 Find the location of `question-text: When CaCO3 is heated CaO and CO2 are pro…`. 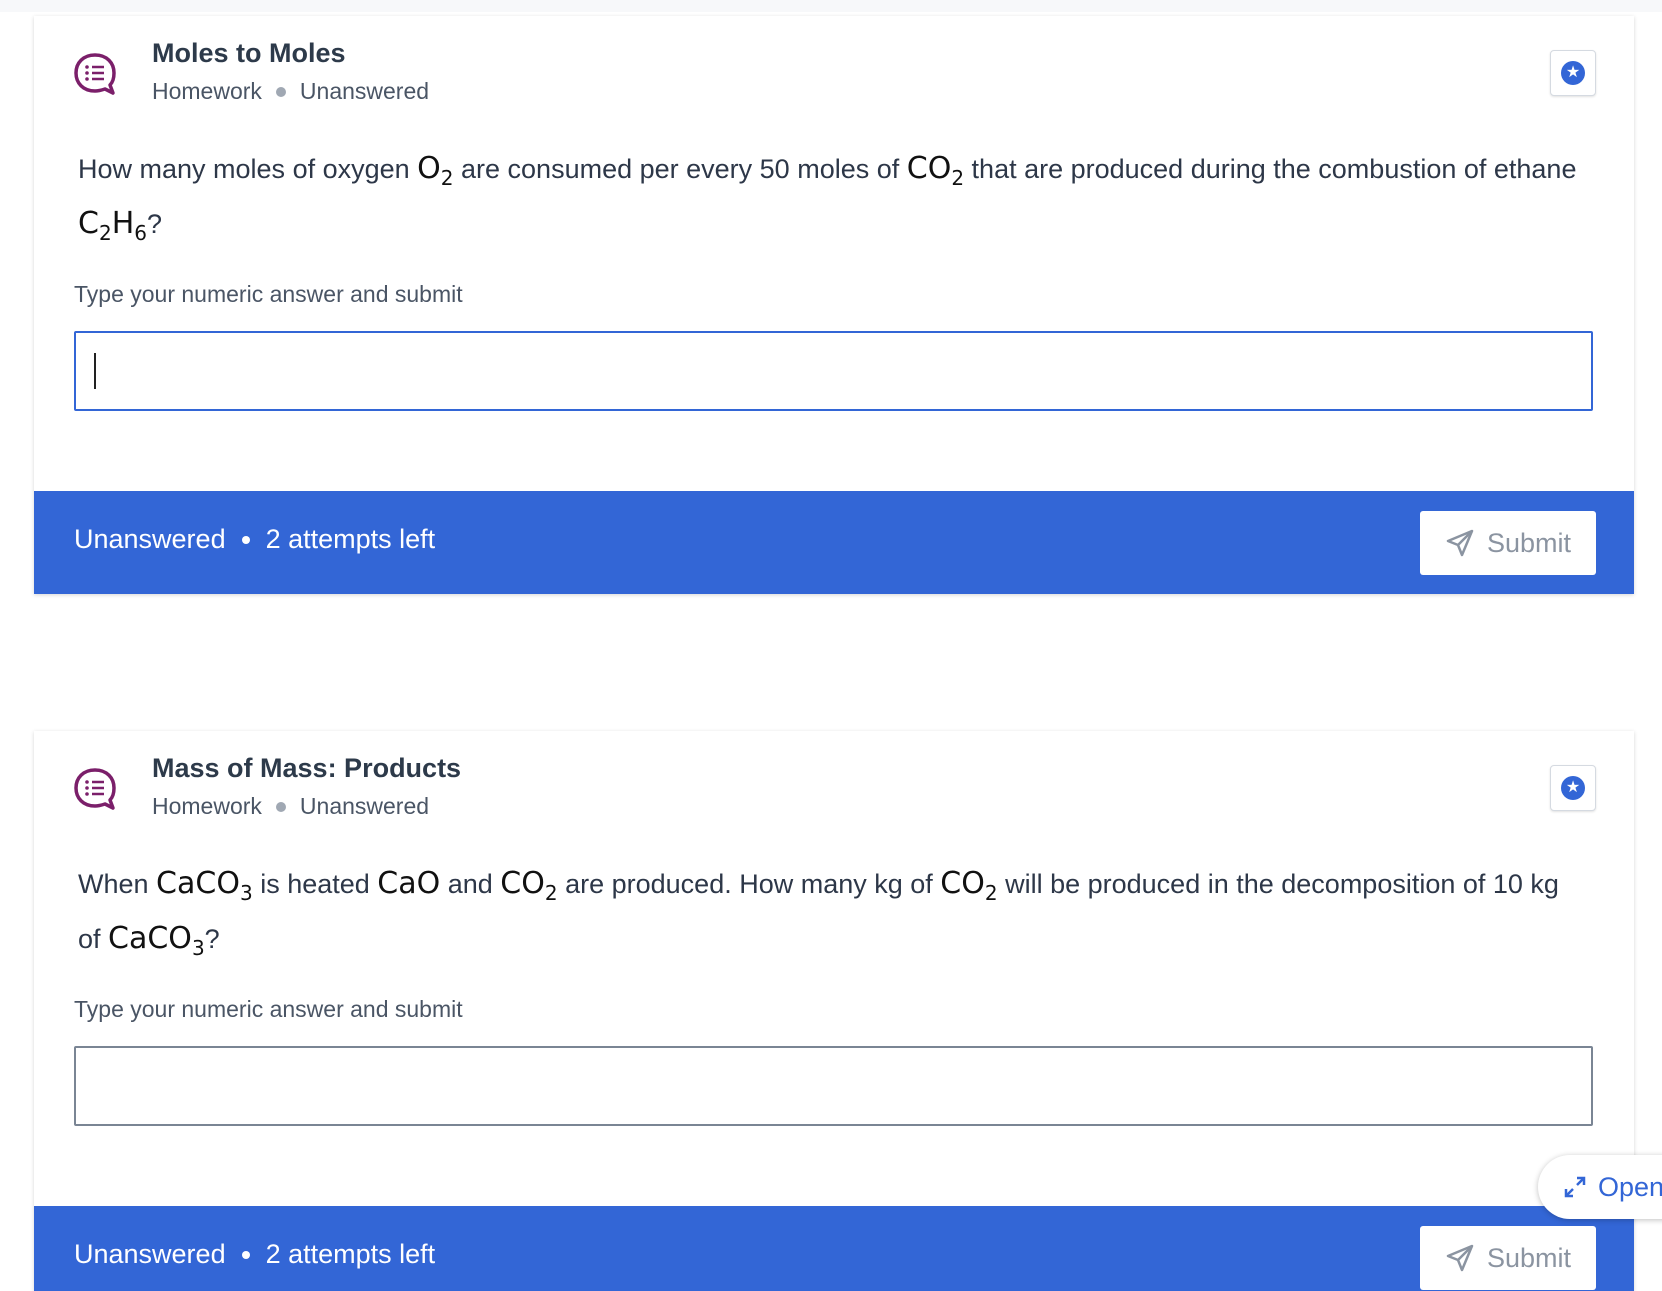

question-text: When CaCO3 is heated CaO and CO2 are pro… is located at coordinates (818, 913).